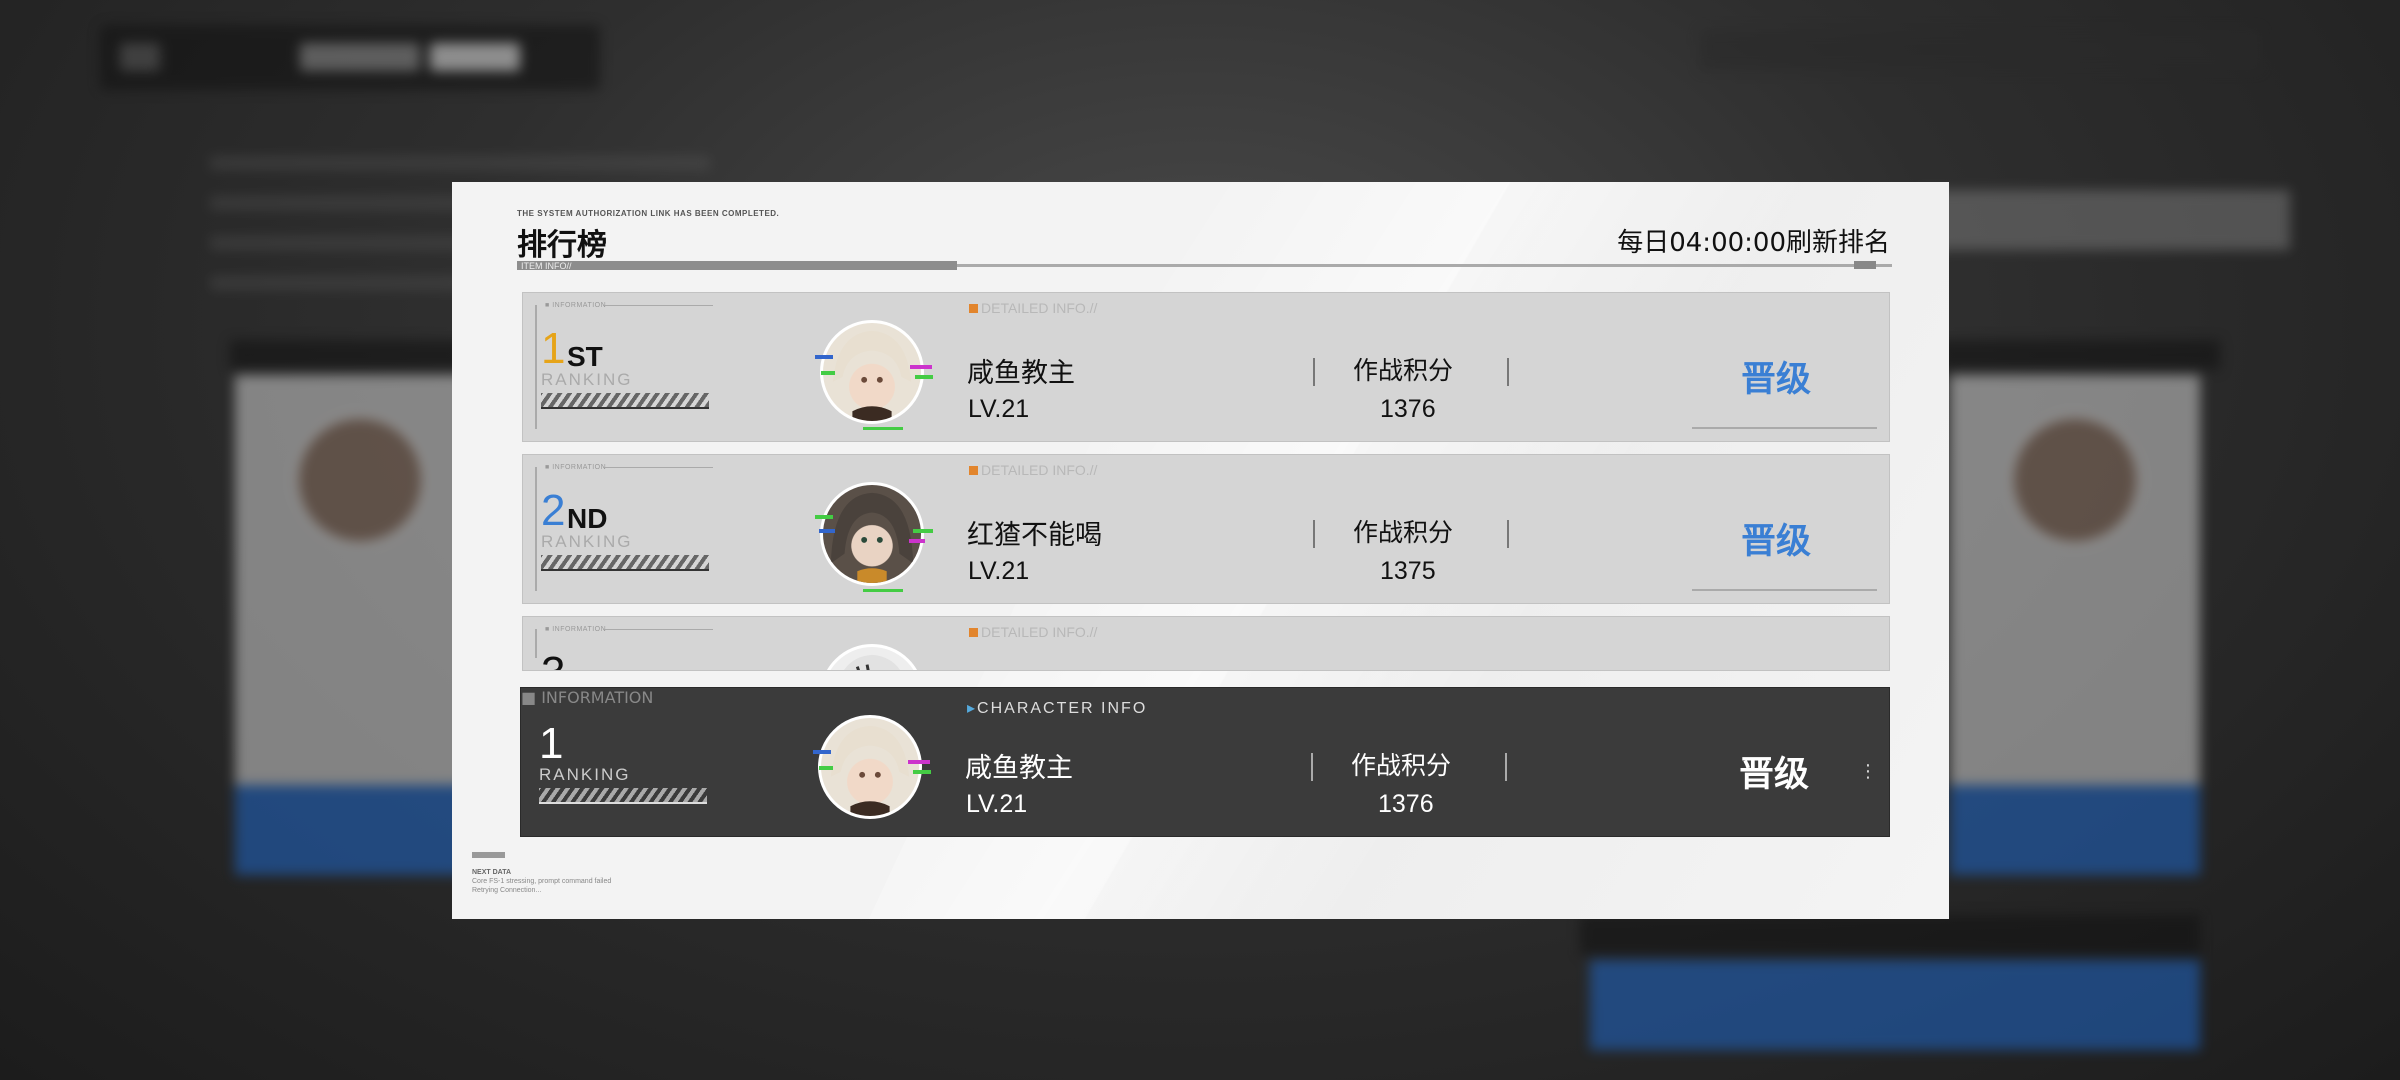 This screenshot has height=1080, width=2400. I want to click on rank-number: 2, so click(553, 510).